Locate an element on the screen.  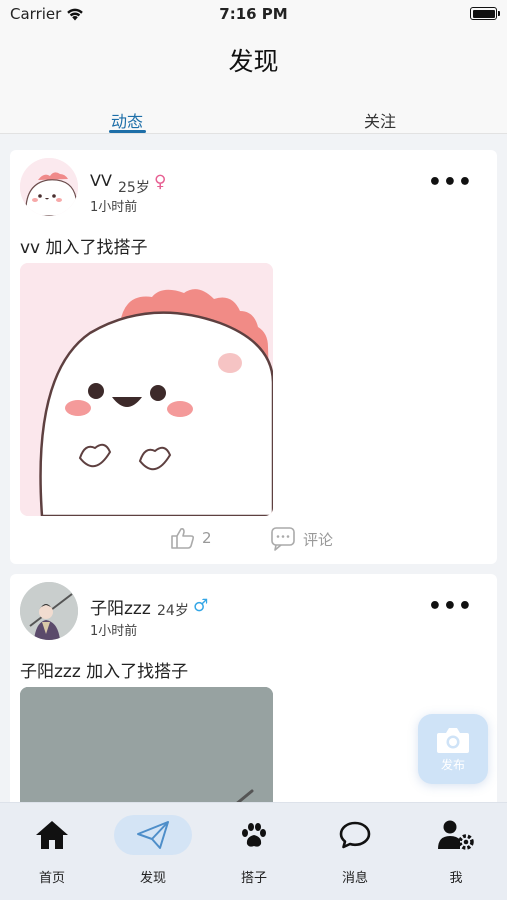
thumbs-up-icon is located at coordinates (183, 538).